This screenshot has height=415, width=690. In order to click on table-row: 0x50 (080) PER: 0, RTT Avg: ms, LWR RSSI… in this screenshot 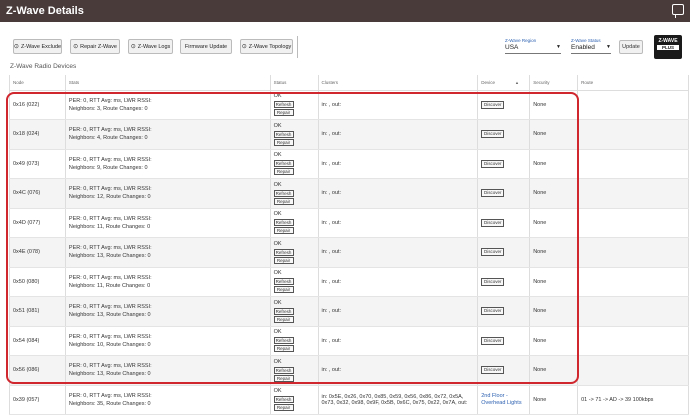, I will do `click(349, 282)`.